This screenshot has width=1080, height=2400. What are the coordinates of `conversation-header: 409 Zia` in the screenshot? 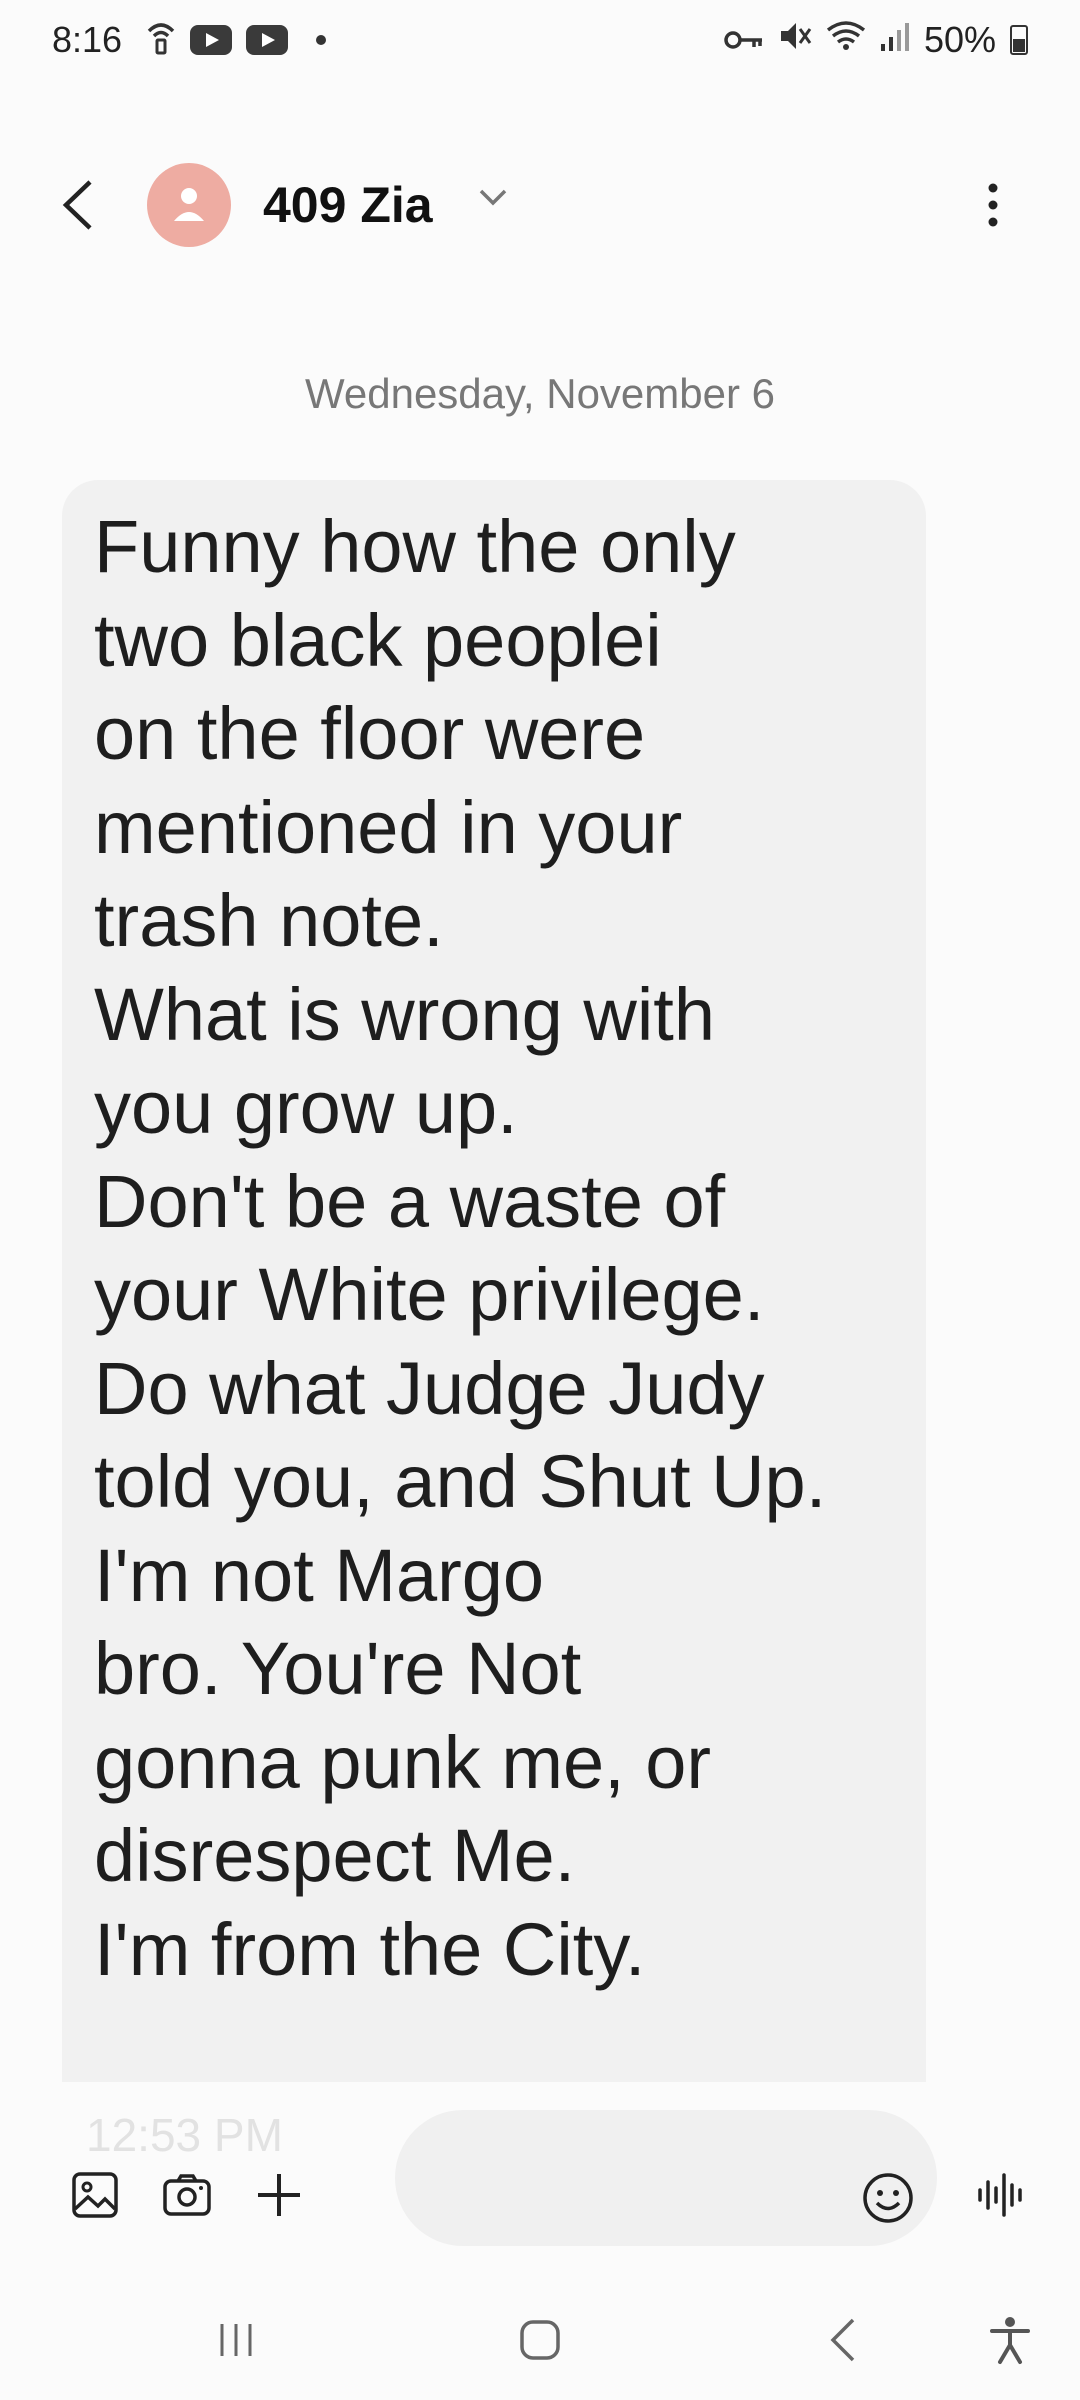 It's located at (540, 205).